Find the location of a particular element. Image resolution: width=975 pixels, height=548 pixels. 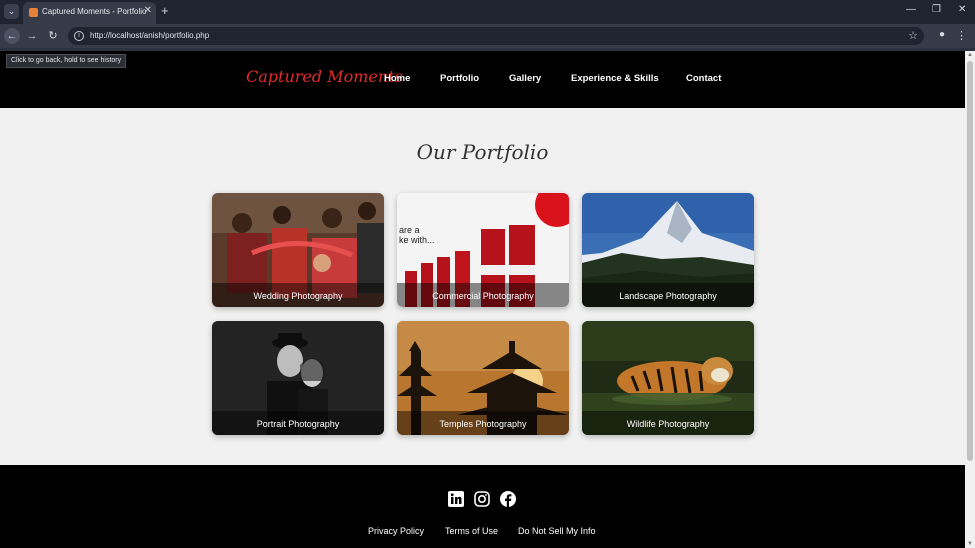

privacy-policy-link: Privacy Policy is located at coordinates (396, 531).